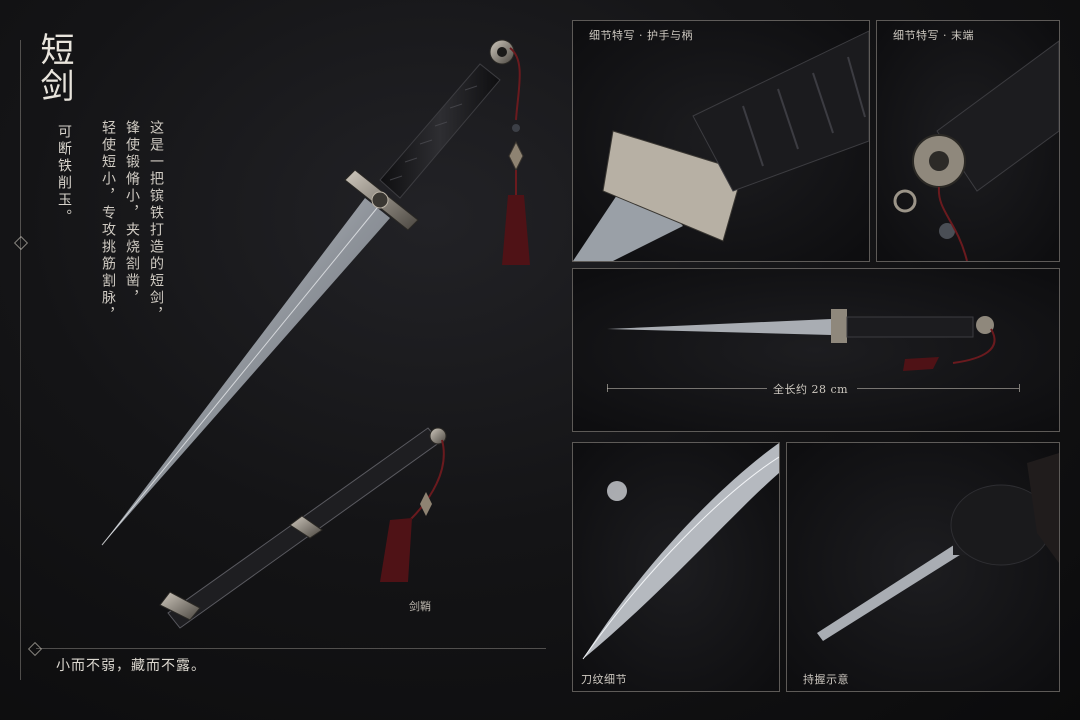 The width and height of the screenshot is (1080, 720). What do you see at coordinates (721, 145) in the screenshot?
I see `guard-grip-closeup-image` at bounding box center [721, 145].